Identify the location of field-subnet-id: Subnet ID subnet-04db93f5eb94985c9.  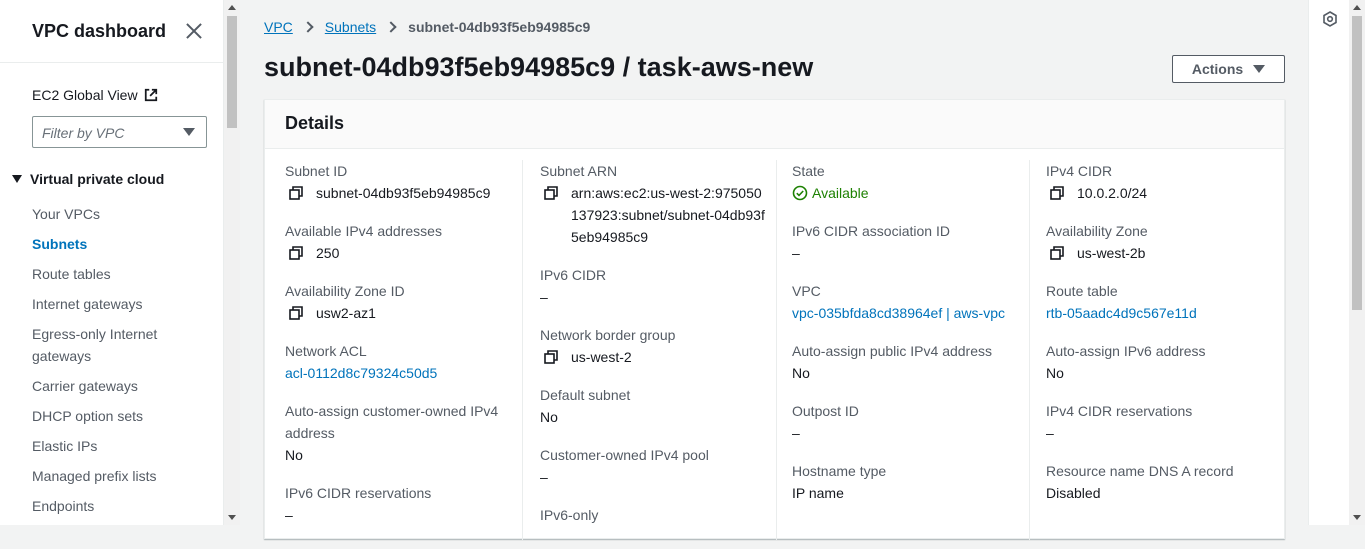
(387, 182).